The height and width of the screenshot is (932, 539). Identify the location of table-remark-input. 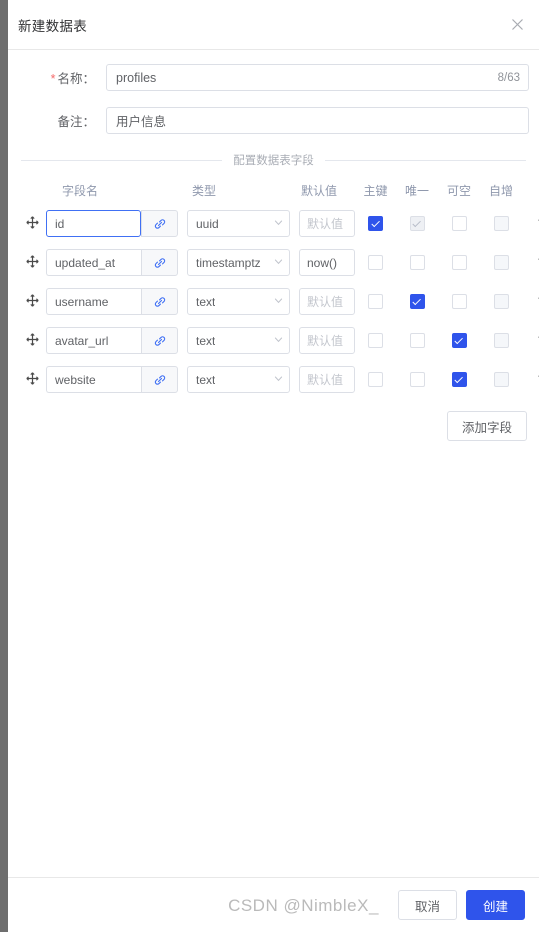
(317, 120).